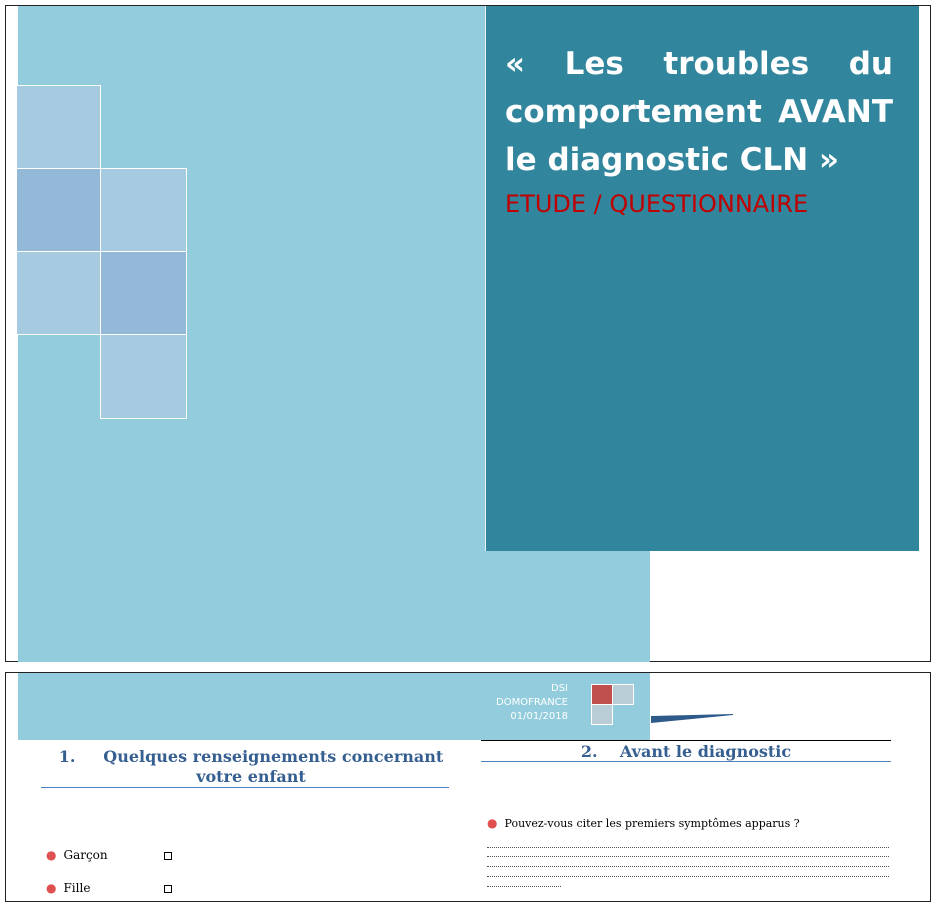  What do you see at coordinates (686, 761) in the screenshot?
I see `section-2-rule` at bounding box center [686, 761].